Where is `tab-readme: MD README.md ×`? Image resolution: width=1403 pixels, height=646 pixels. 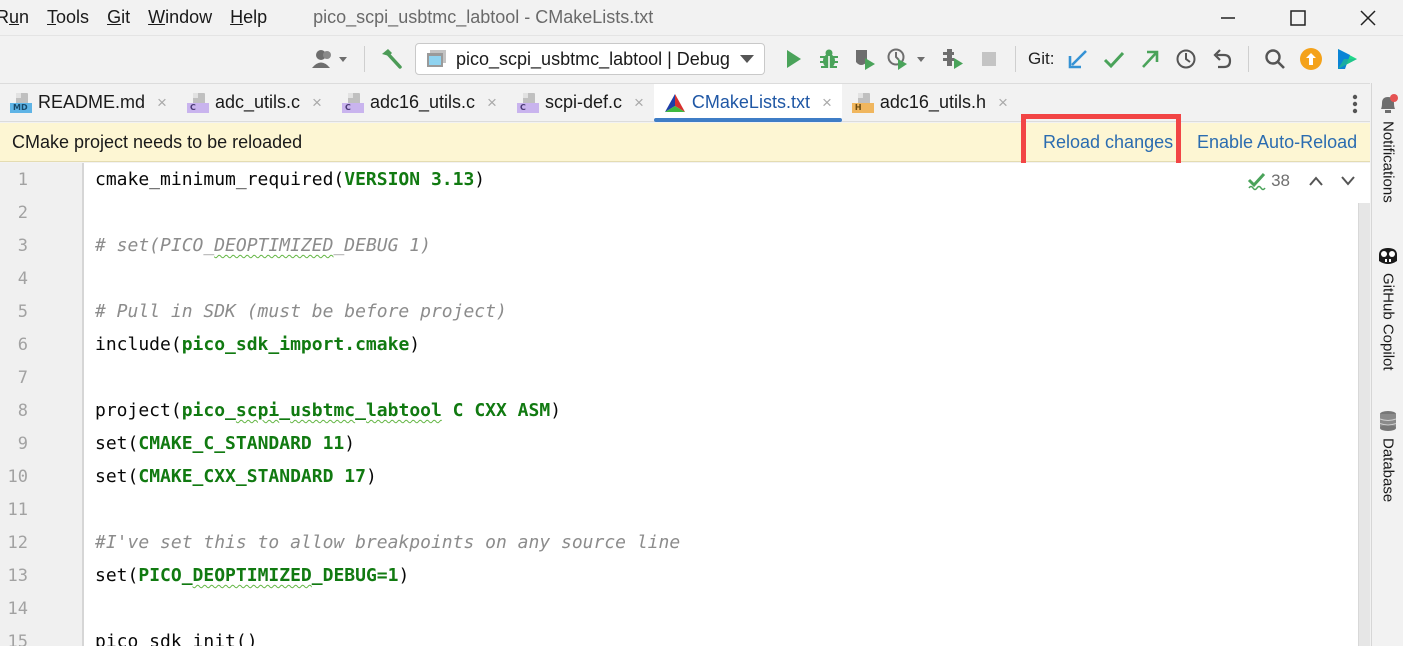
tab-readme: MD README.md × is located at coordinates (88, 102).